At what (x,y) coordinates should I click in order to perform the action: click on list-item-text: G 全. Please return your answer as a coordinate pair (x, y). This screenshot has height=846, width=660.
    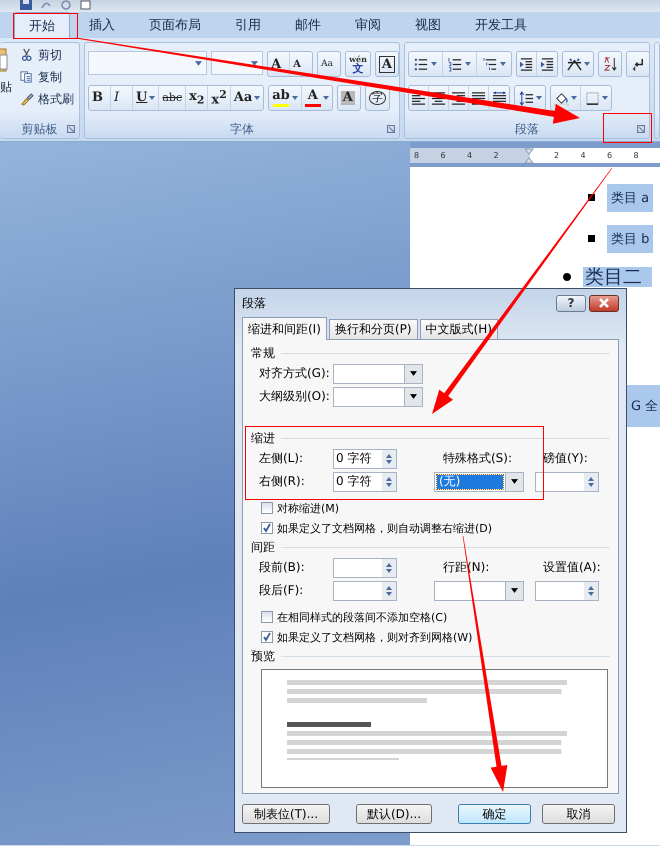
    Looking at the image, I should click on (642, 405).